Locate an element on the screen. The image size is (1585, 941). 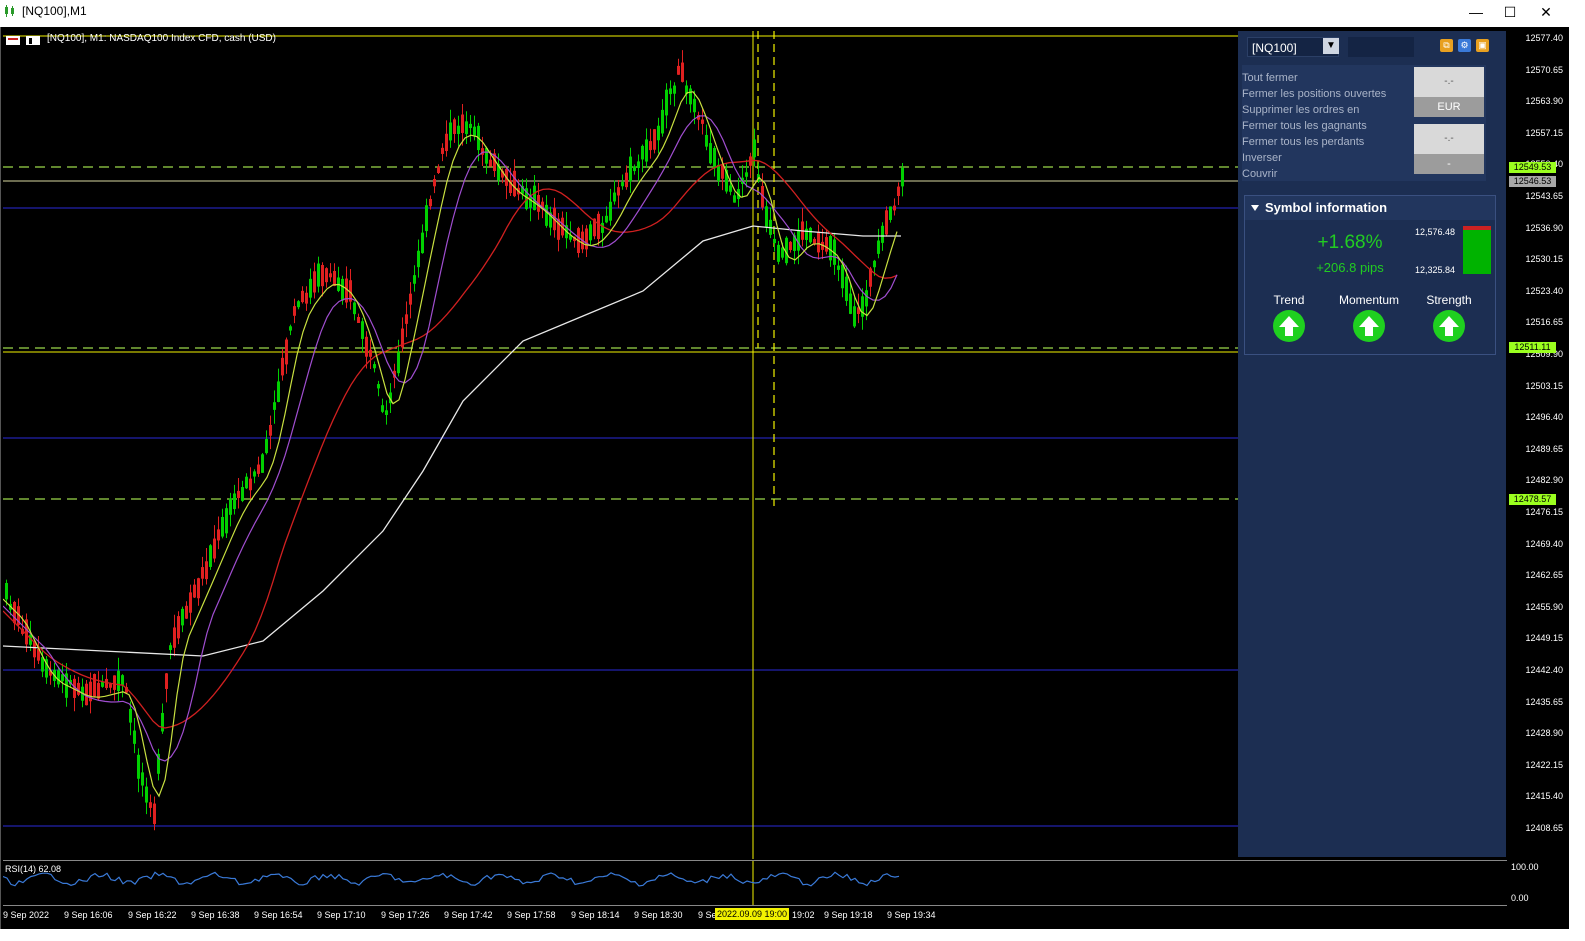
time-axis-label: 9 Se is located at coordinates (707, 915).